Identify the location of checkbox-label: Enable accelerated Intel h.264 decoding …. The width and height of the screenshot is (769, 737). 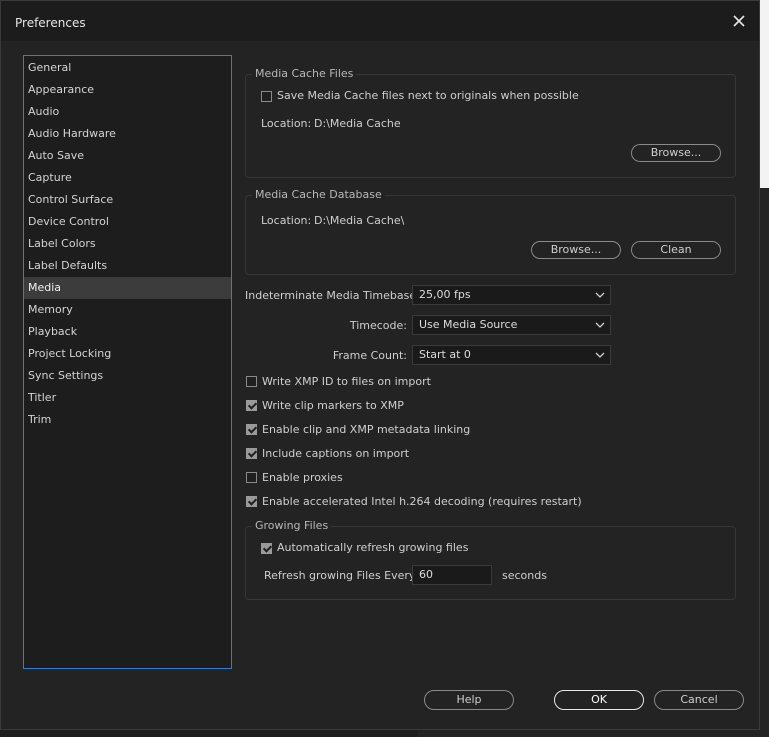
(422, 501).